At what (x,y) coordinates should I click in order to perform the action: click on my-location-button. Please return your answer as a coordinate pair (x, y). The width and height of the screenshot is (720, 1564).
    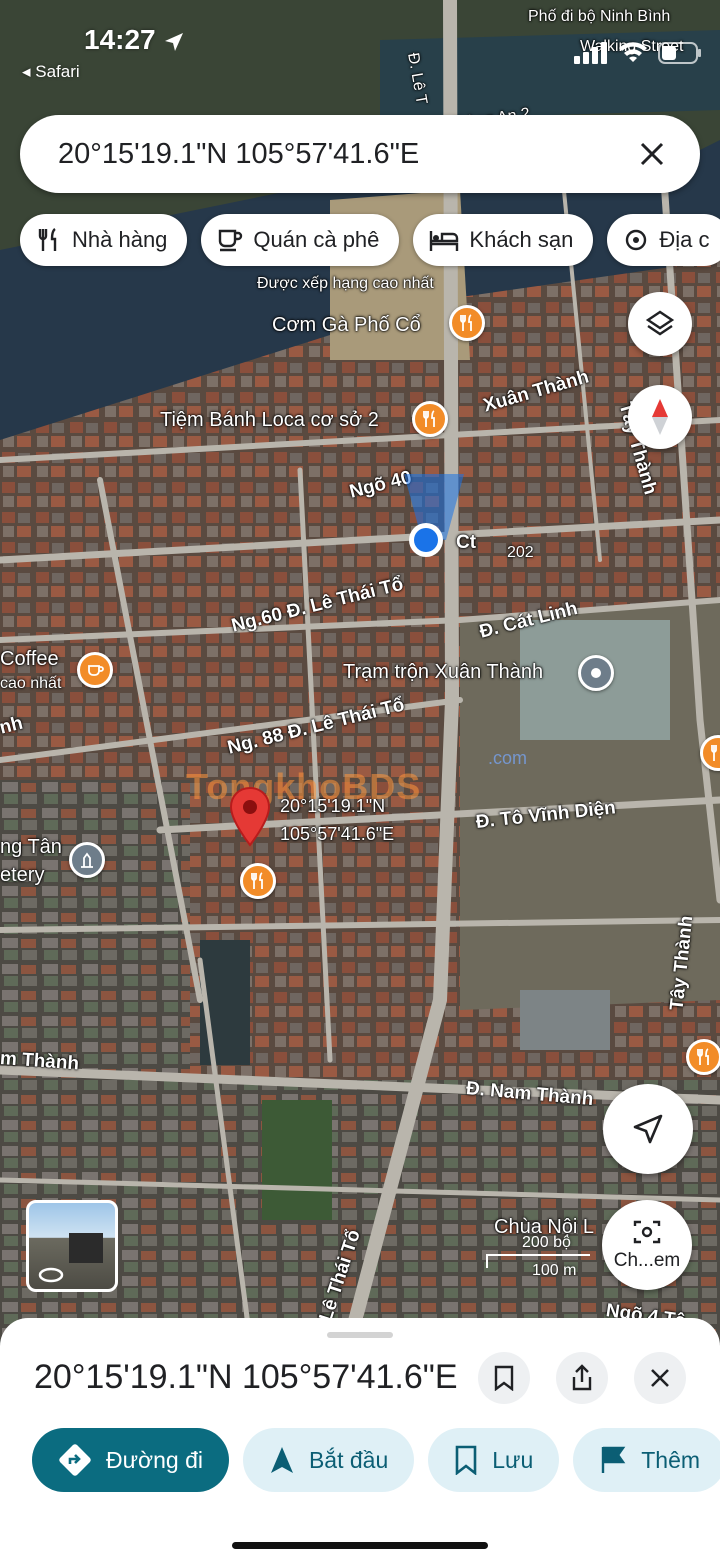
    Looking at the image, I should click on (648, 1129).